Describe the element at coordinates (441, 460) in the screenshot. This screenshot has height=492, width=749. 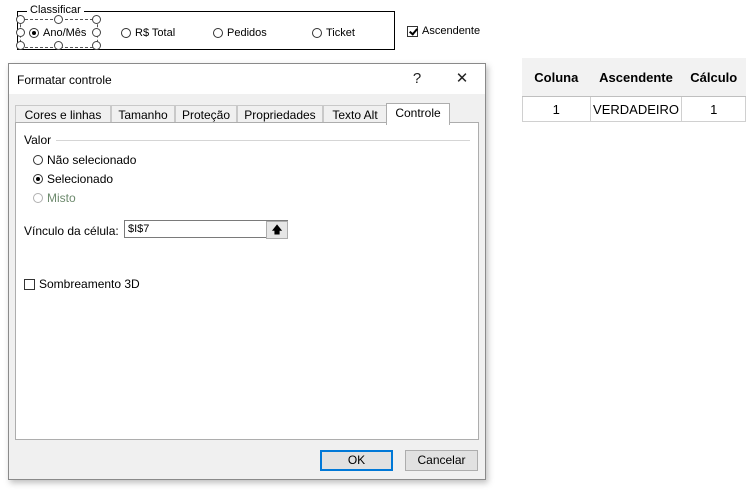
I see `cancel-button: Cancelar` at that location.